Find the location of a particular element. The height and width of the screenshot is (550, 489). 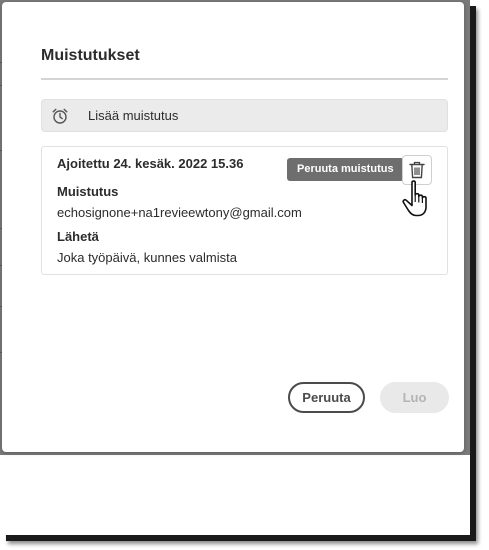

add-reminder-label: Lisää muistutus is located at coordinates (133, 115).